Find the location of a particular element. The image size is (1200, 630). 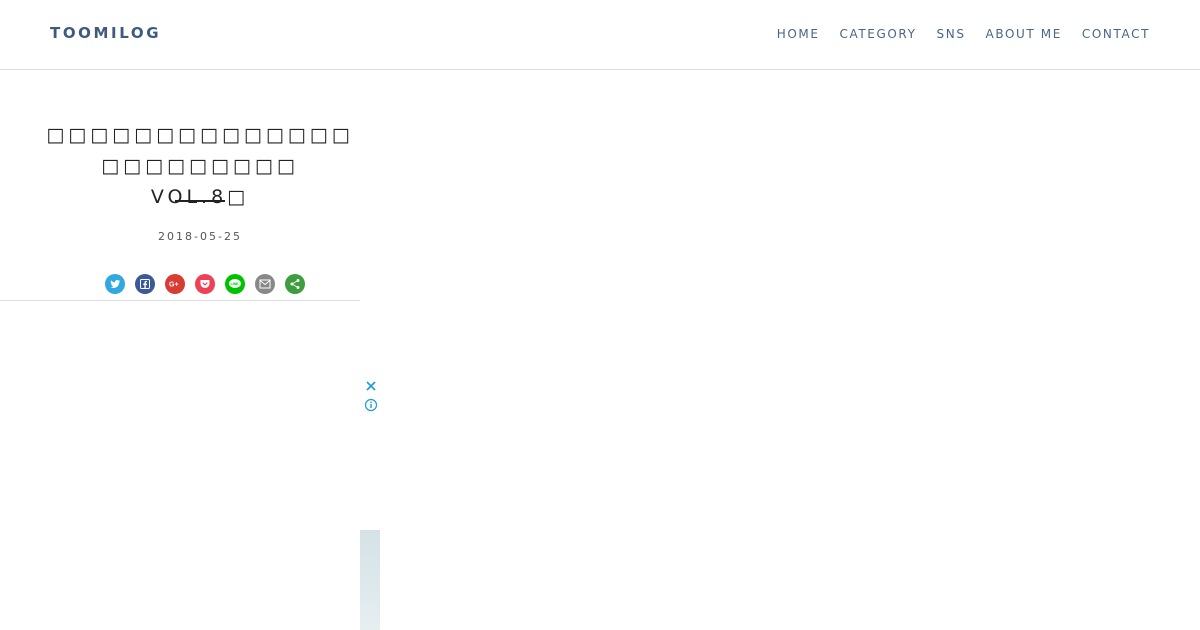

more-share-button is located at coordinates (295, 284).